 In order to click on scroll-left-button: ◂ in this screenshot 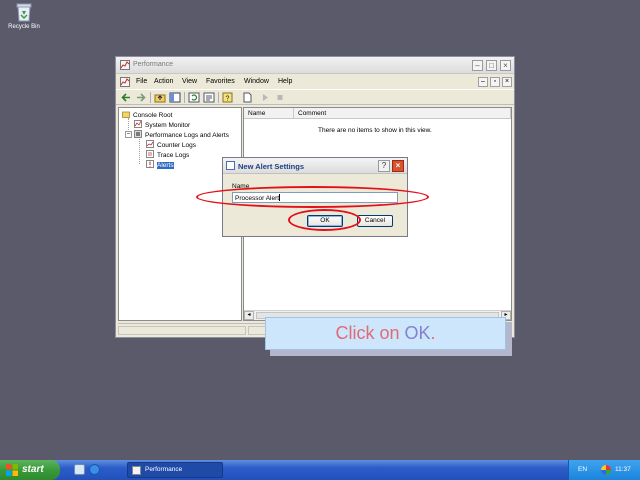, I will do `click(249, 315)`.